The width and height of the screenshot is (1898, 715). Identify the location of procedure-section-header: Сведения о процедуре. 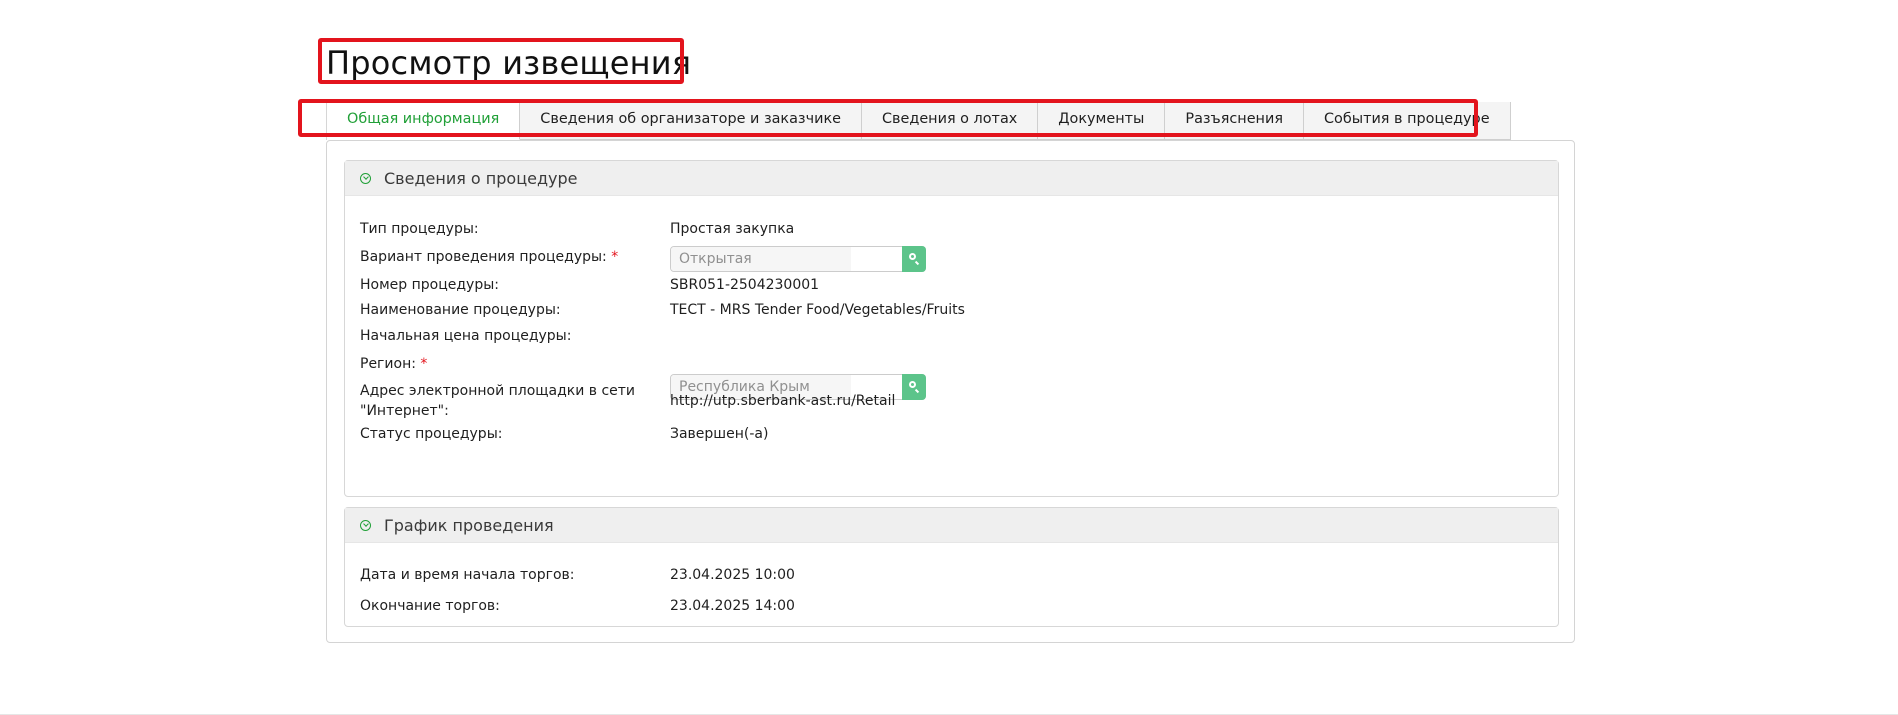
(951, 178).